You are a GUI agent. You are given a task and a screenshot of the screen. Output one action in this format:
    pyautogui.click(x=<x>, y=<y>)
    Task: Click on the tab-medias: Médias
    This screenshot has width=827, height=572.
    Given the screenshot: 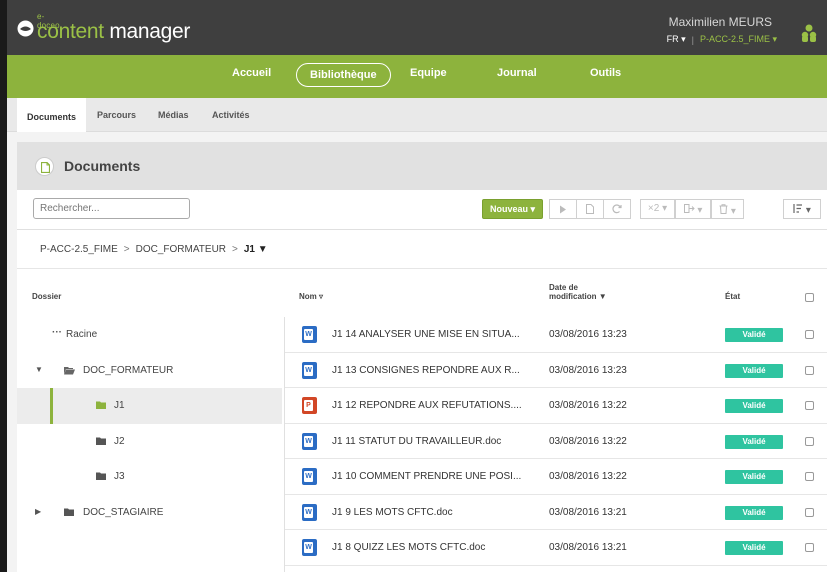 What is the action you would take?
    pyautogui.click(x=173, y=115)
    